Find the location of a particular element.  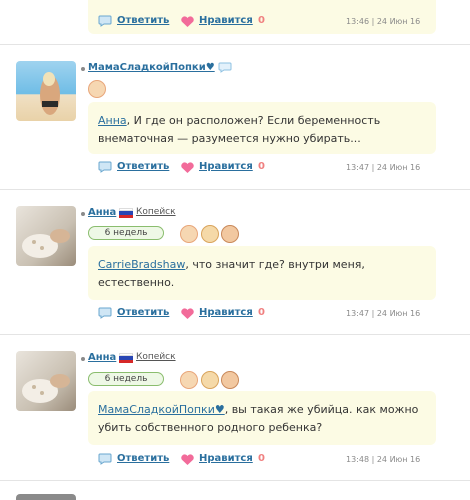

mention-link: CarrieBradshaw is located at coordinates (141, 264).